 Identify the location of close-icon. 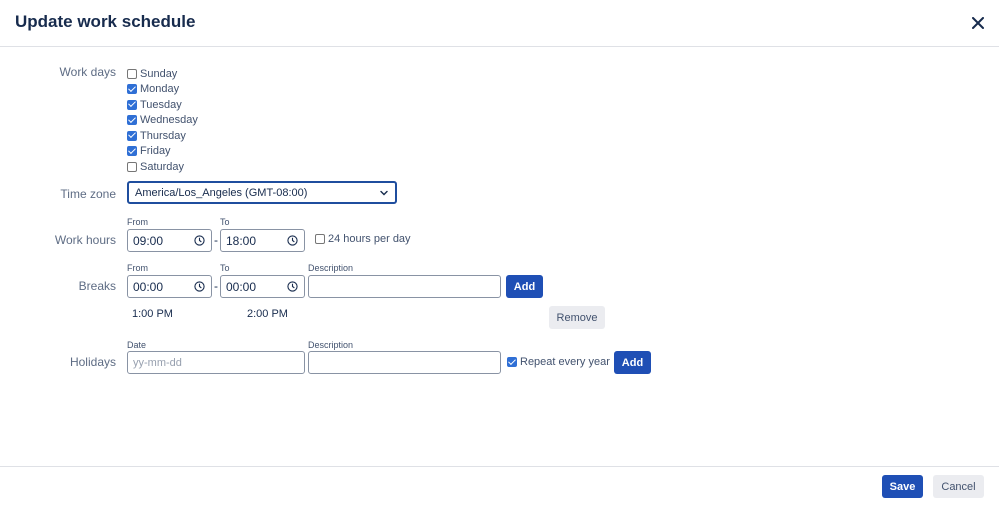
(978, 23).